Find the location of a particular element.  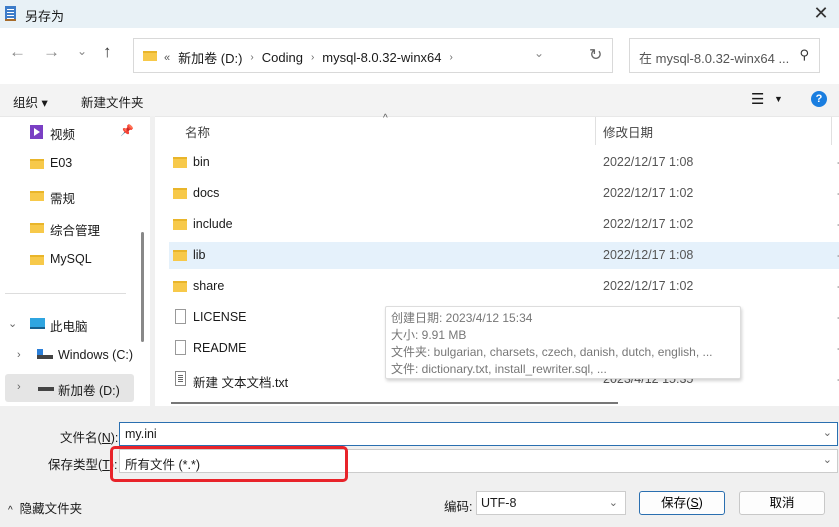

filename-label: 文件名(N): is located at coordinates (89, 438).